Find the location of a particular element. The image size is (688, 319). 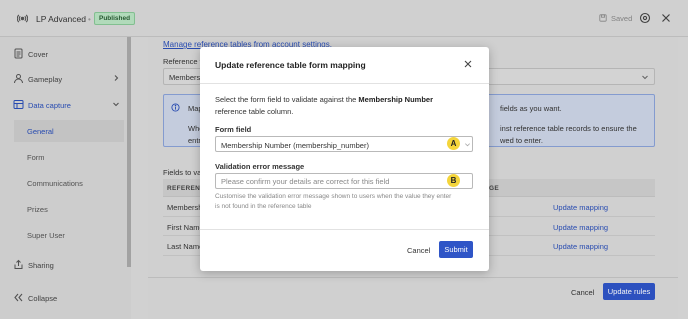

modal-description-line2: reference table column. is located at coordinates (254, 111).